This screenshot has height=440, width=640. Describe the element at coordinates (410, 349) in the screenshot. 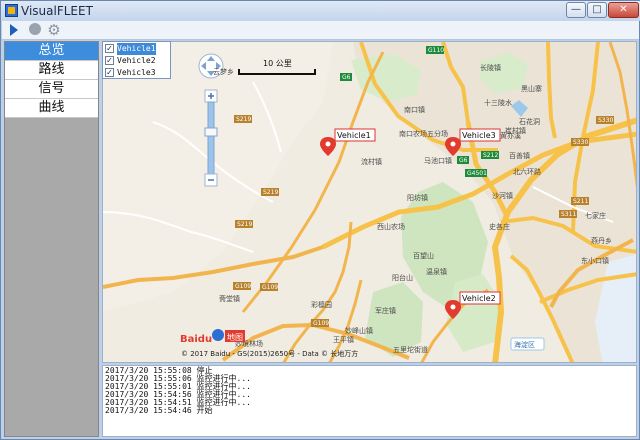

I see `svg-text: 五里坨街道` at that location.